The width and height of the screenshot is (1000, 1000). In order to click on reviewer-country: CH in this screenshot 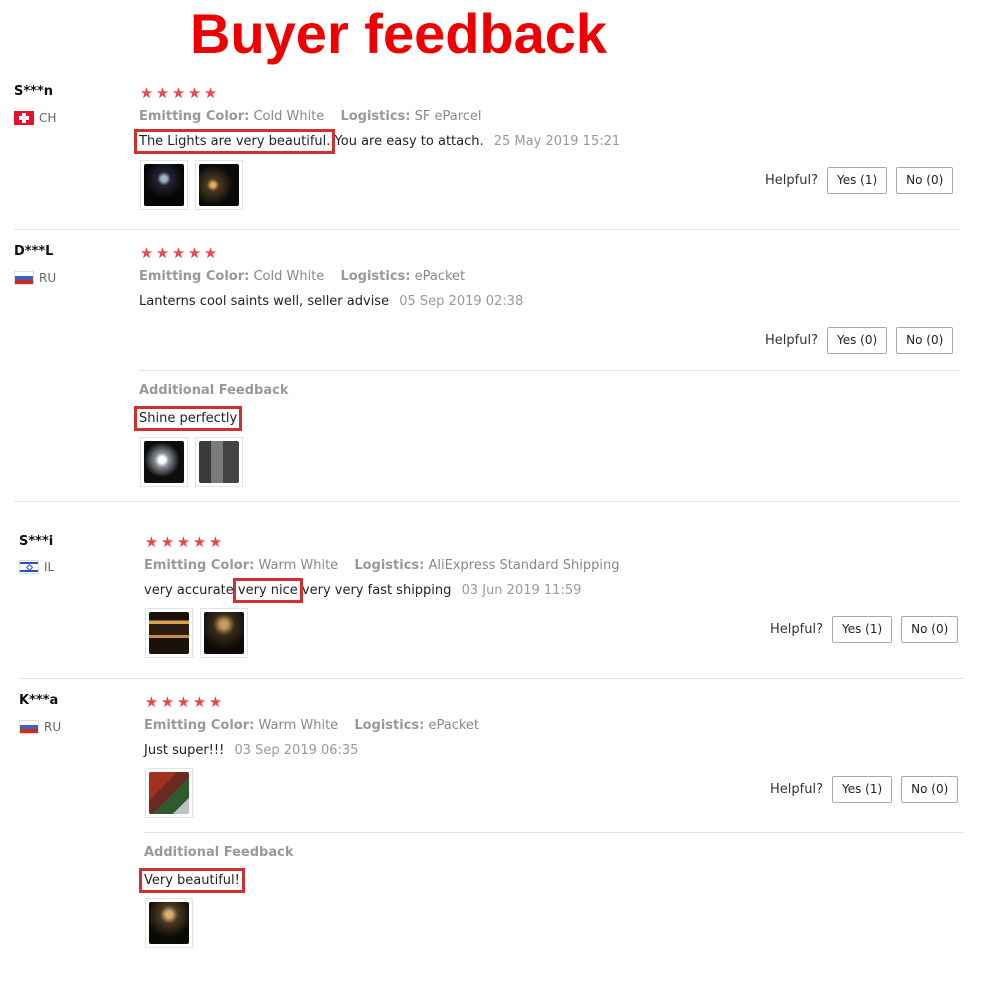, I will do `click(35, 118)`.